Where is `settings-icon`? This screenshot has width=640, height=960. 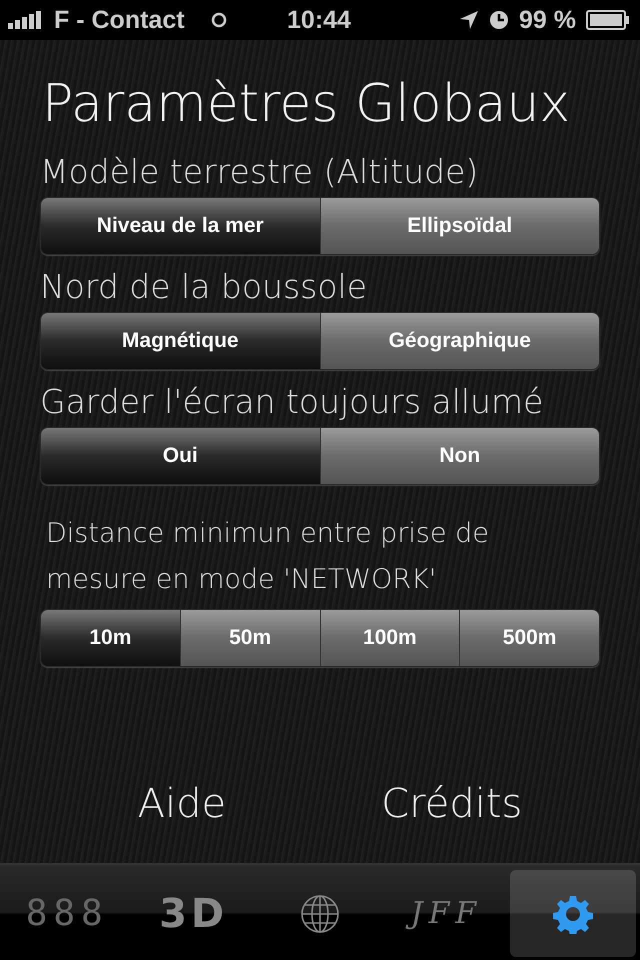
settings-icon is located at coordinates (572, 914).